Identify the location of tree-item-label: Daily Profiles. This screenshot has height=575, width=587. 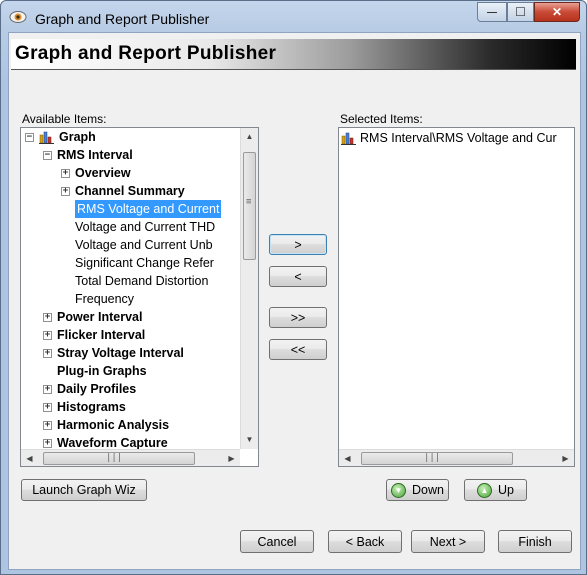
(97, 389).